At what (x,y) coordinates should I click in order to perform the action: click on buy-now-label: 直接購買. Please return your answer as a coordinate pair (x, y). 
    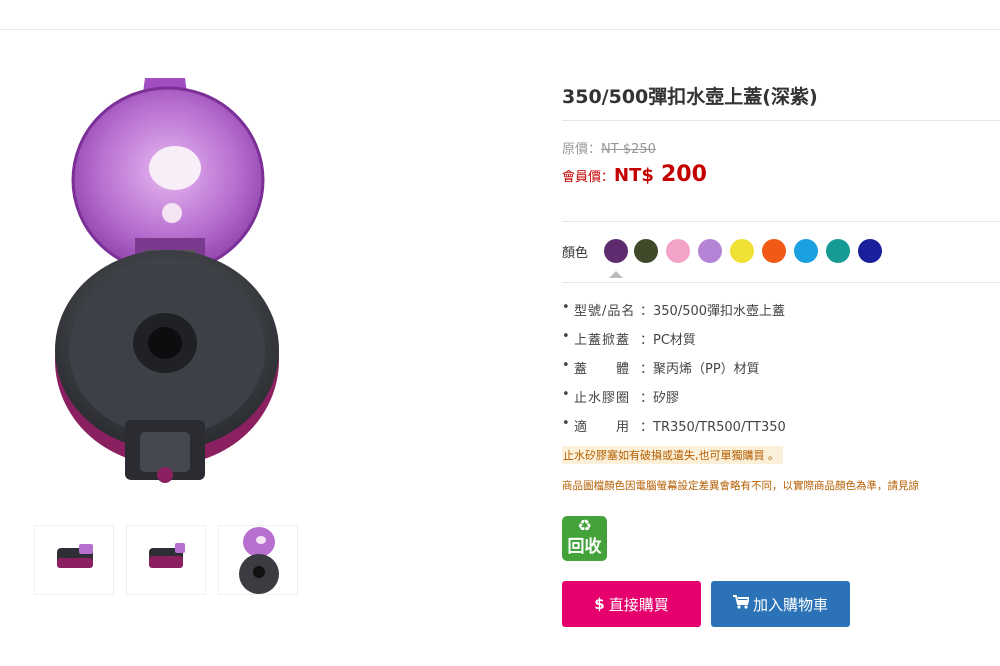
    Looking at the image, I should click on (638, 604).